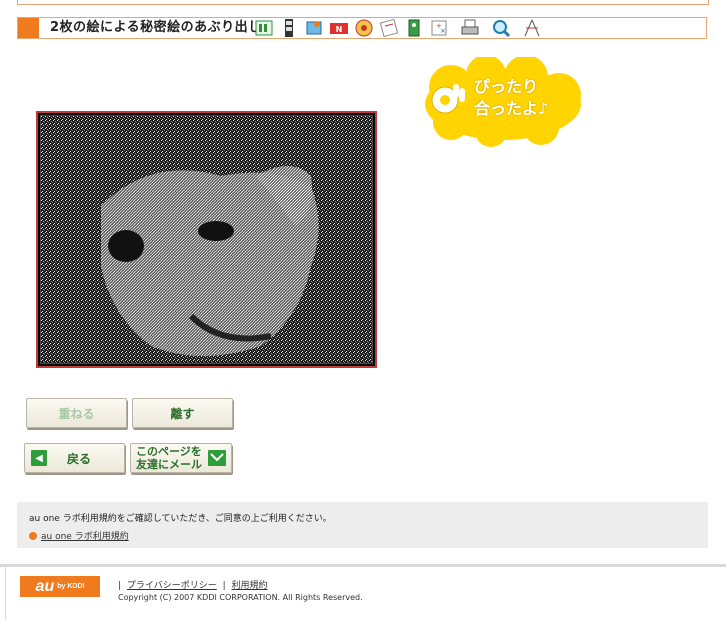 The height and width of the screenshot is (620, 726). Describe the element at coordinates (439, 28) in the screenshot. I see `calculator-icon: + ×` at that location.